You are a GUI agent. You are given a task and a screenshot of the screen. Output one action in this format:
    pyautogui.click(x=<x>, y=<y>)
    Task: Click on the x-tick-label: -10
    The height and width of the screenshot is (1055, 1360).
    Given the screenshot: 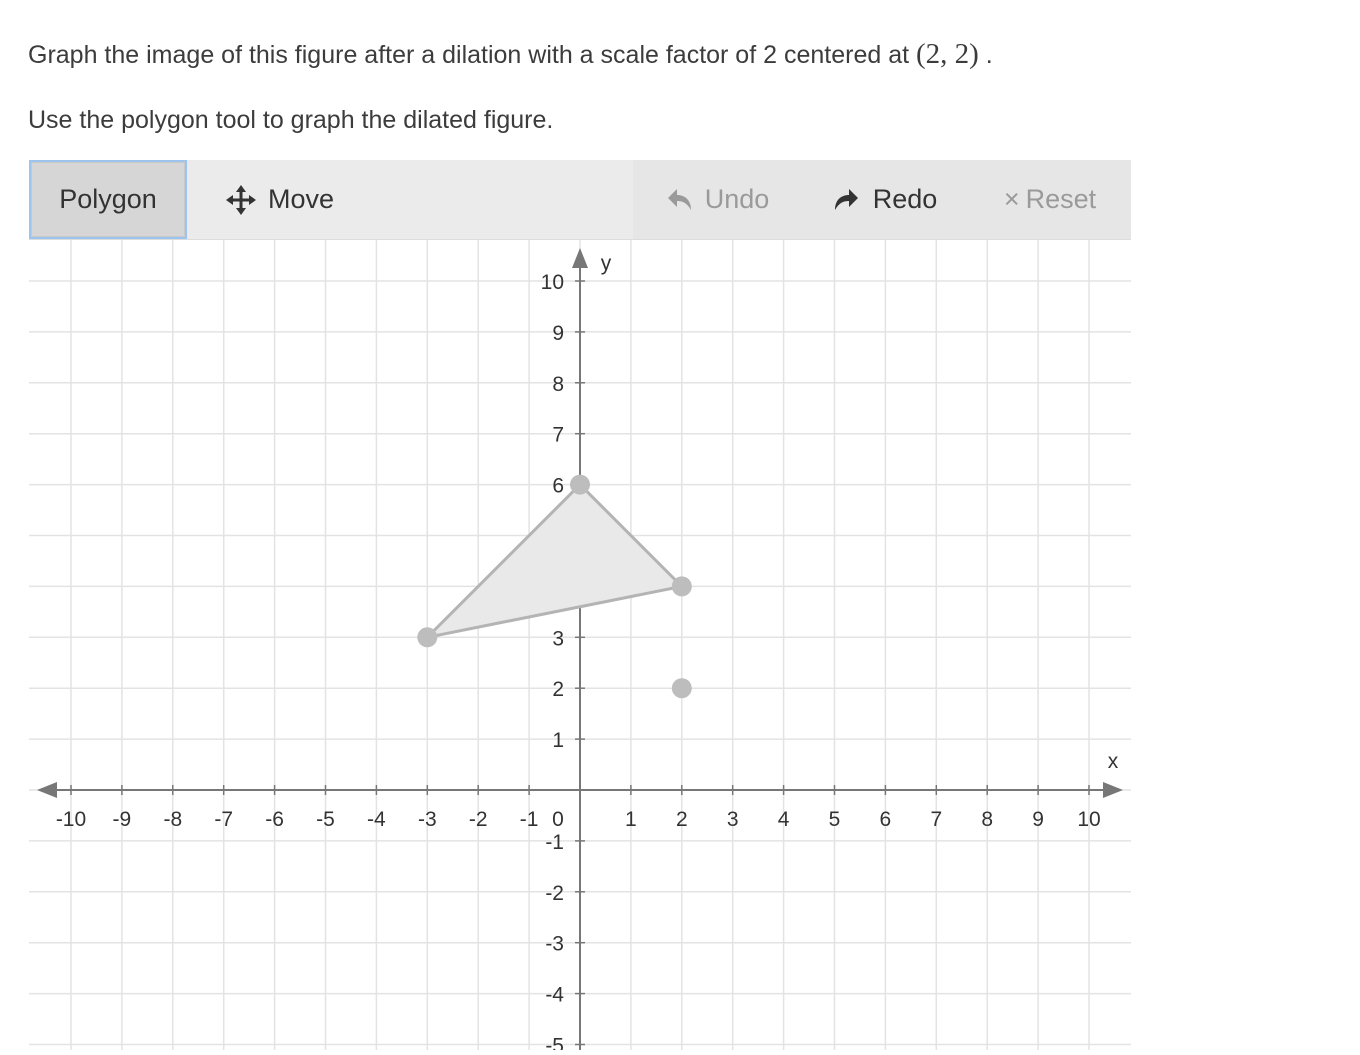 What is the action you would take?
    pyautogui.click(x=71, y=819)
    